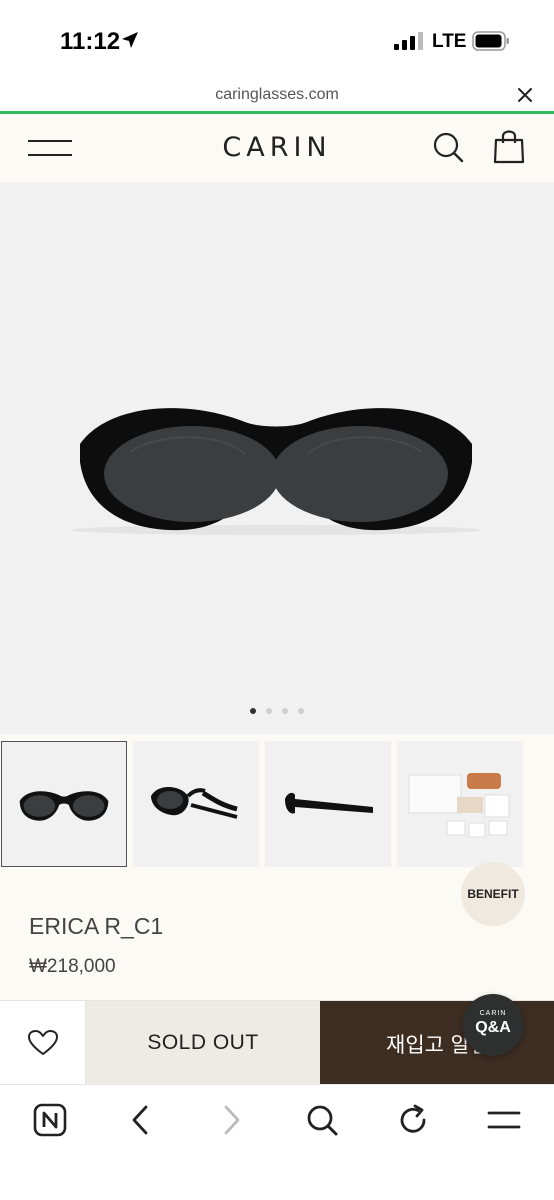 This screenshot has height=1200, width=554. I want to click on sunglasses-front-thumbnail-icon, so click(64, 806).